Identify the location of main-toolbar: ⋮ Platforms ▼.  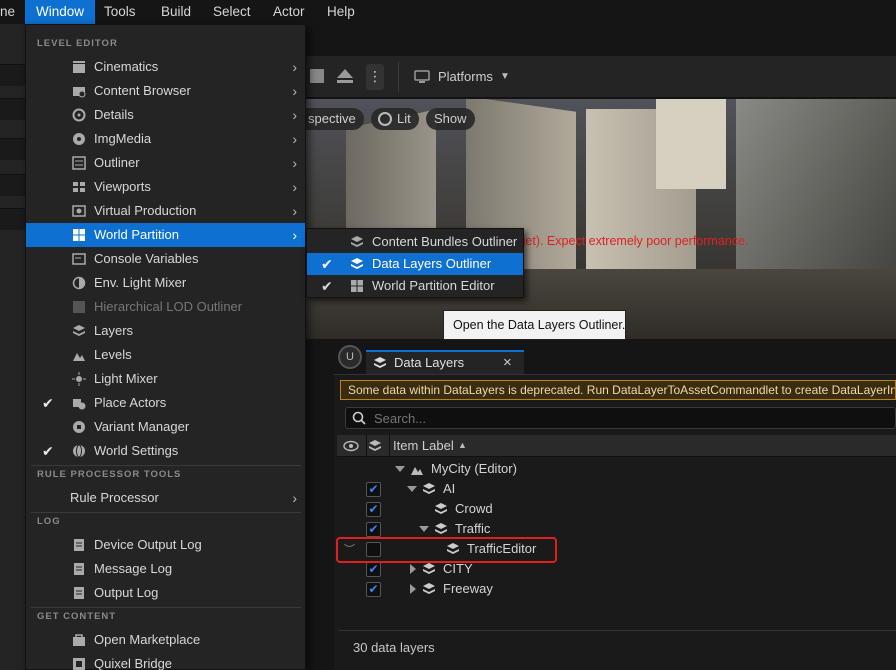
(601, 77).